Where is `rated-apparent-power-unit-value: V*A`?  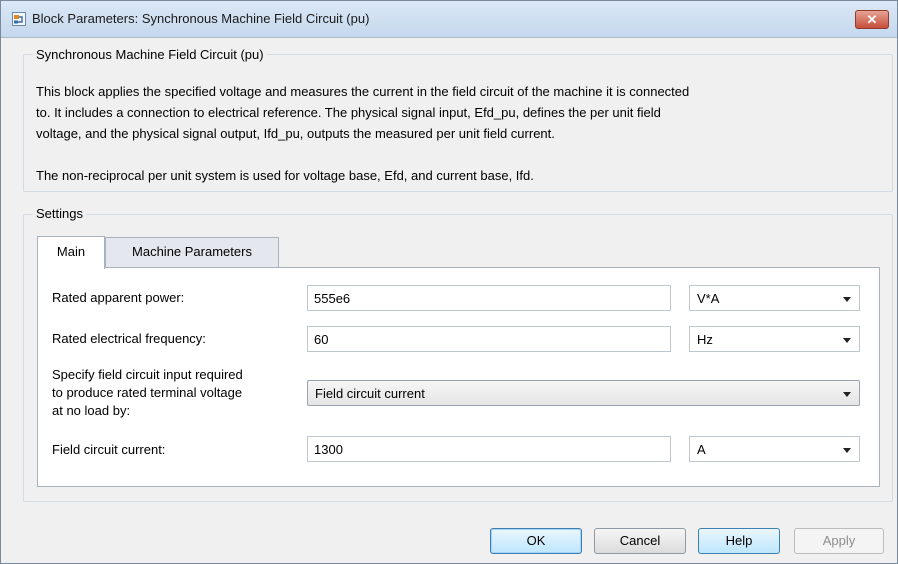 rated-apparent-power-unit-value: V*A is located at coordinates (708, 298).